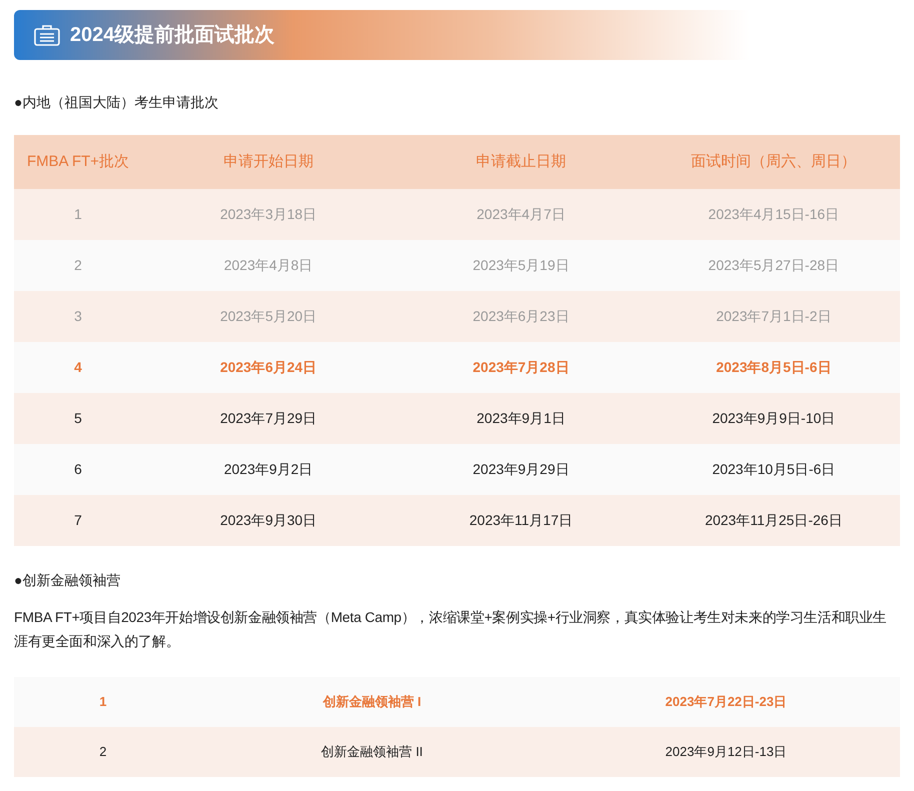 This screenshot has width=914, height=791. What do you see at coordinates (773, 418) in the screenshot?
I see `table-cell-text: 2023年9月9日-10日` at bounding box center [773, 418].